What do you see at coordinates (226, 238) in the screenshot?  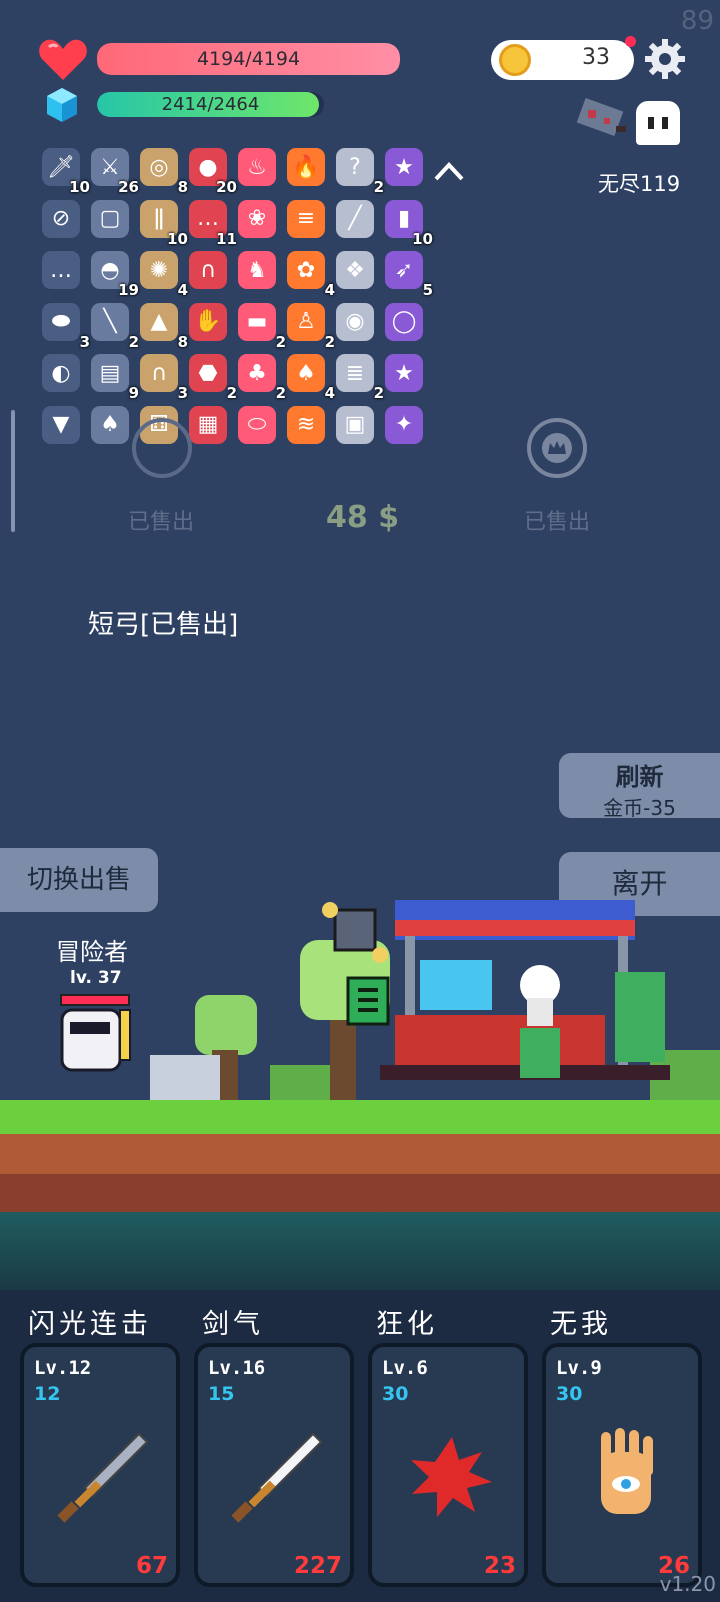 I see `item-count: 11` at bounding box center [226, 238].